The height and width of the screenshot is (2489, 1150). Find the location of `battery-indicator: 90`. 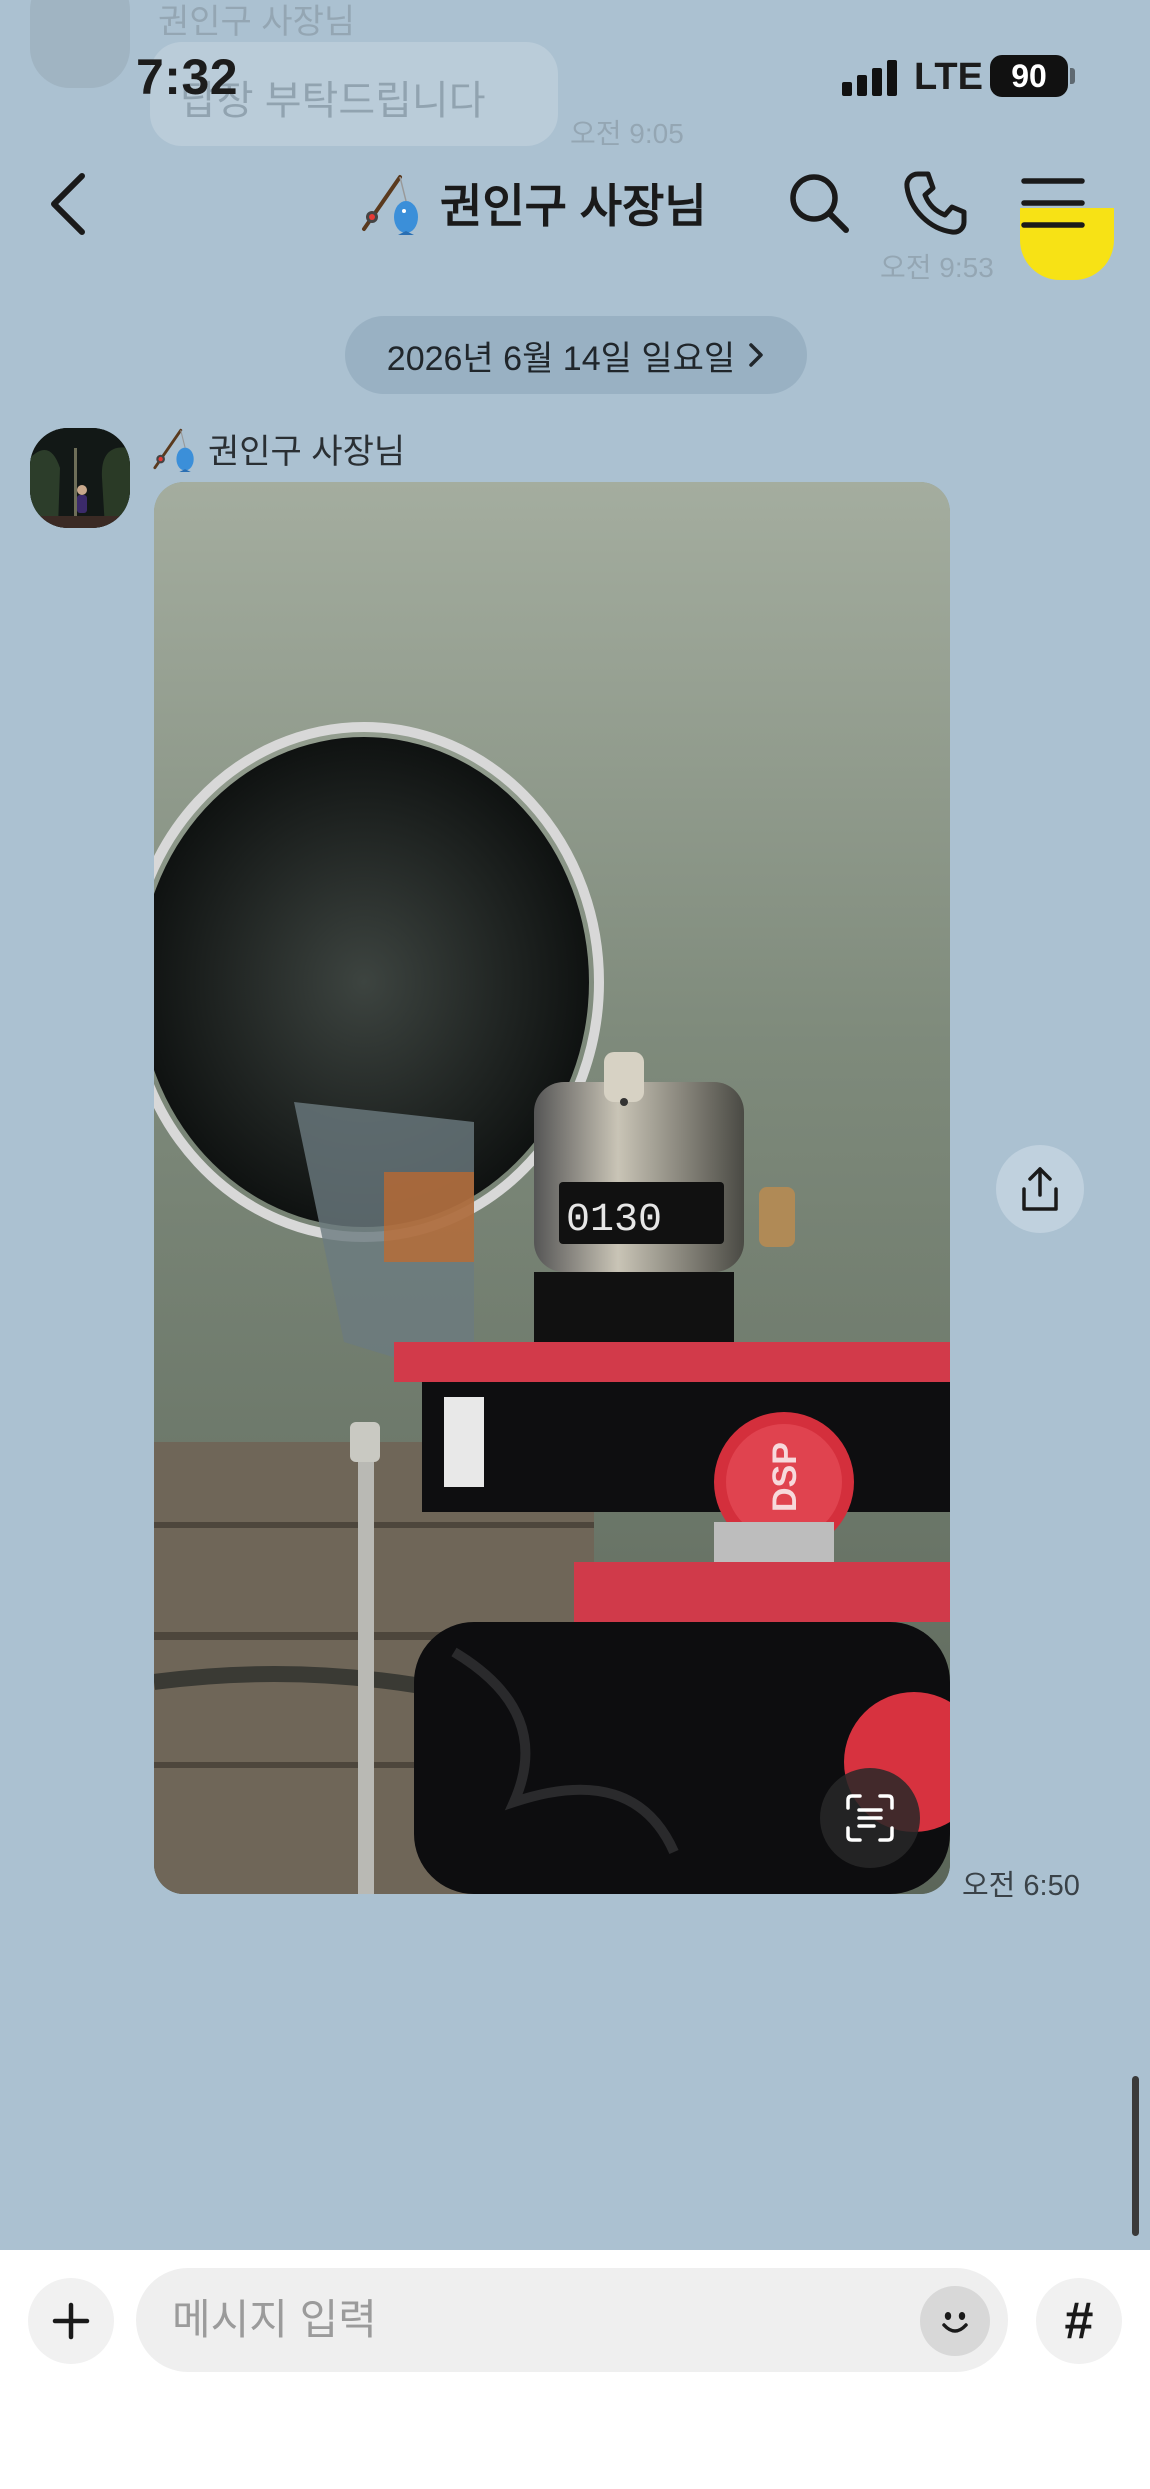

battery-indicator: 90 is located at coordinates (1029, 76).